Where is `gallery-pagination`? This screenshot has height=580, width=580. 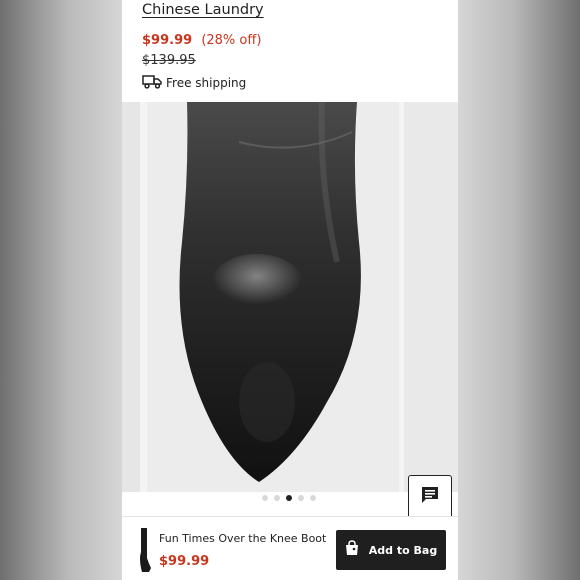
gallery-pagination is located at coordinates (289, 498).